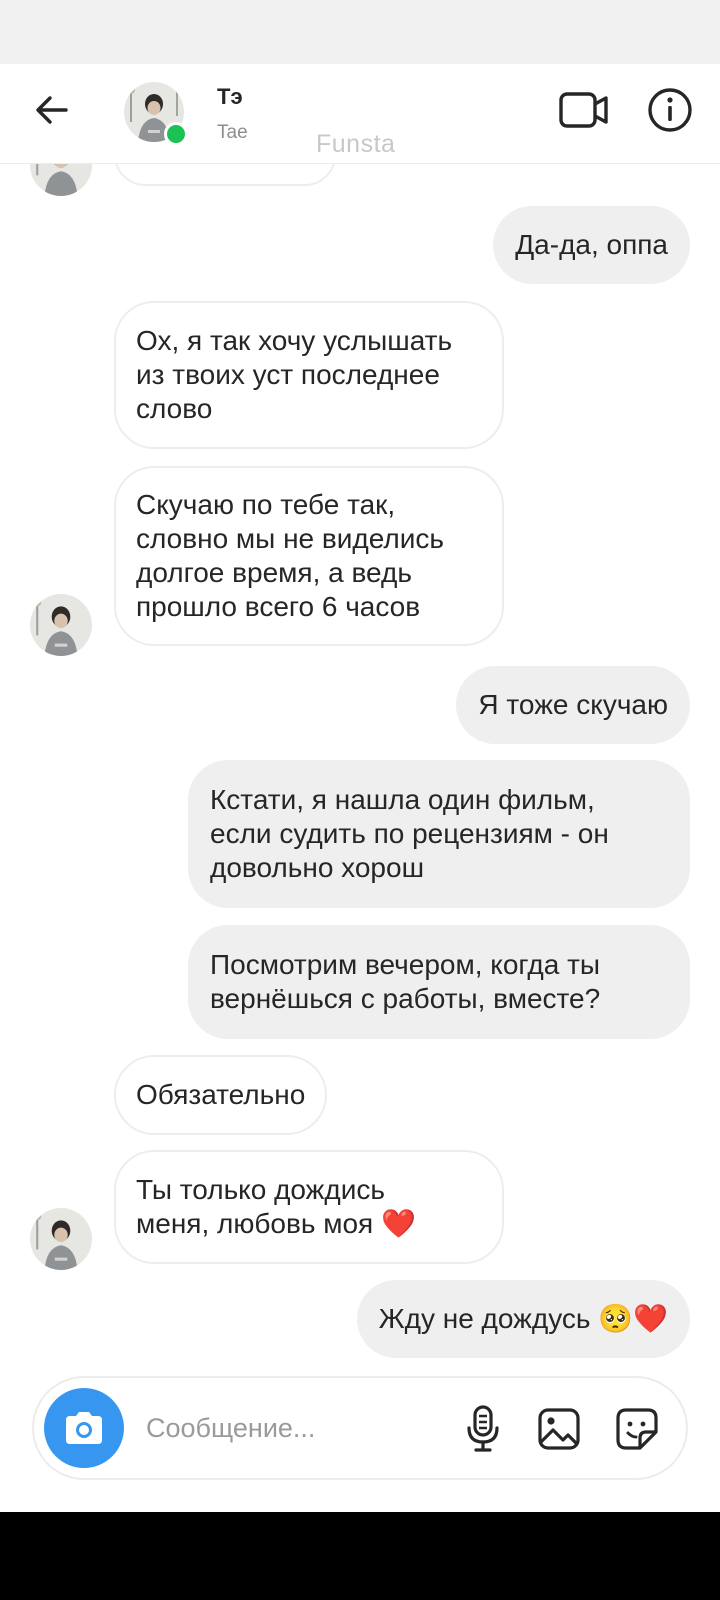  I want to click on sticker-icon, so click(637, 1429).